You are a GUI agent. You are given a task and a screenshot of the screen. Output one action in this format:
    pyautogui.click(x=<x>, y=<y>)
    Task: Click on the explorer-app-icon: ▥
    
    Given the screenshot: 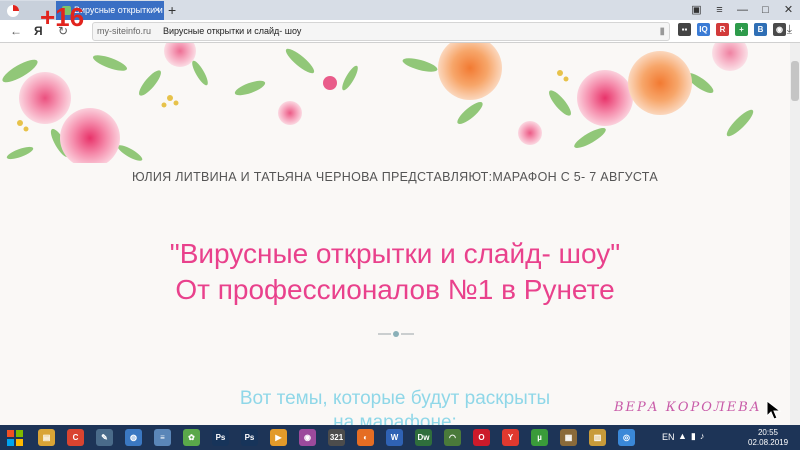 What is the action you would take?
    pyautogui.click(x=597, y=437)
    